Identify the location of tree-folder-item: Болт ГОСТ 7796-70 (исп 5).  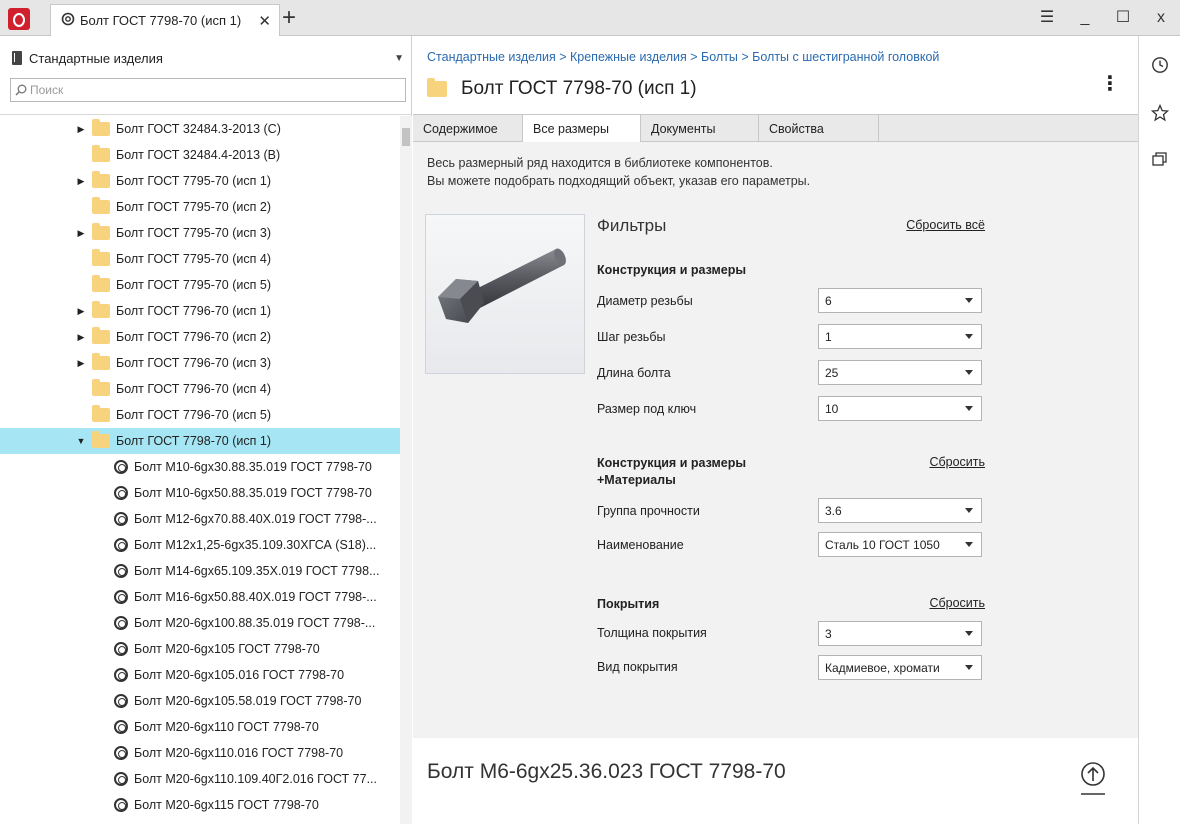
(200, 415).